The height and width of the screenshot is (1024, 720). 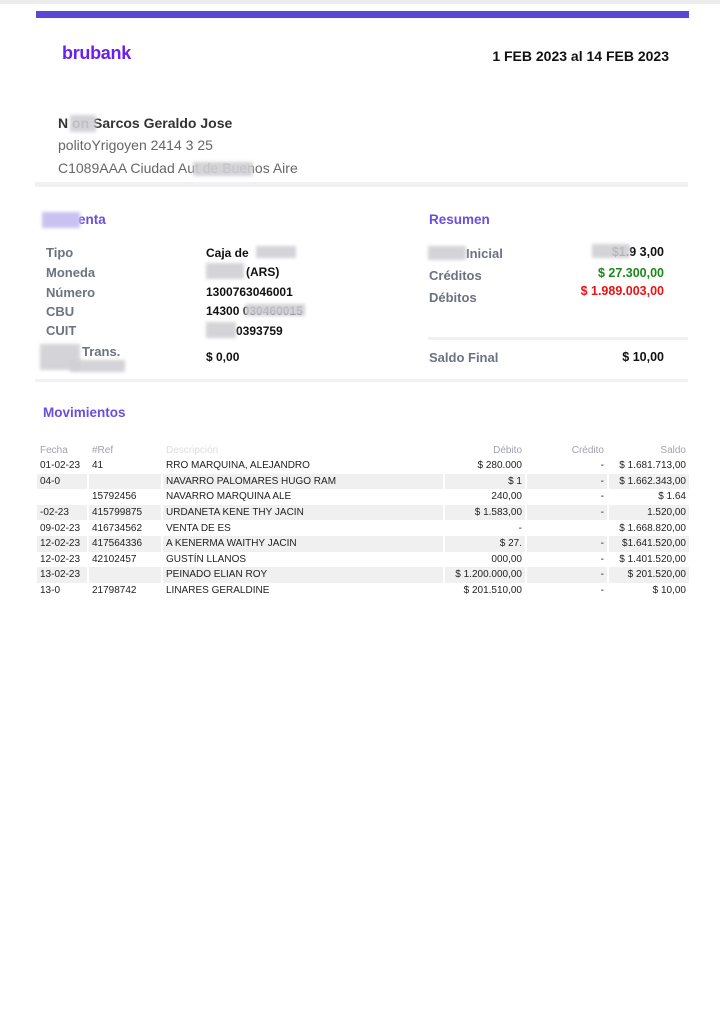 What do you see at coordinates (198, 528) in the screenshot?
I see `cell-descripcion: VENTA DE ES` at bounding box center [198, 528].